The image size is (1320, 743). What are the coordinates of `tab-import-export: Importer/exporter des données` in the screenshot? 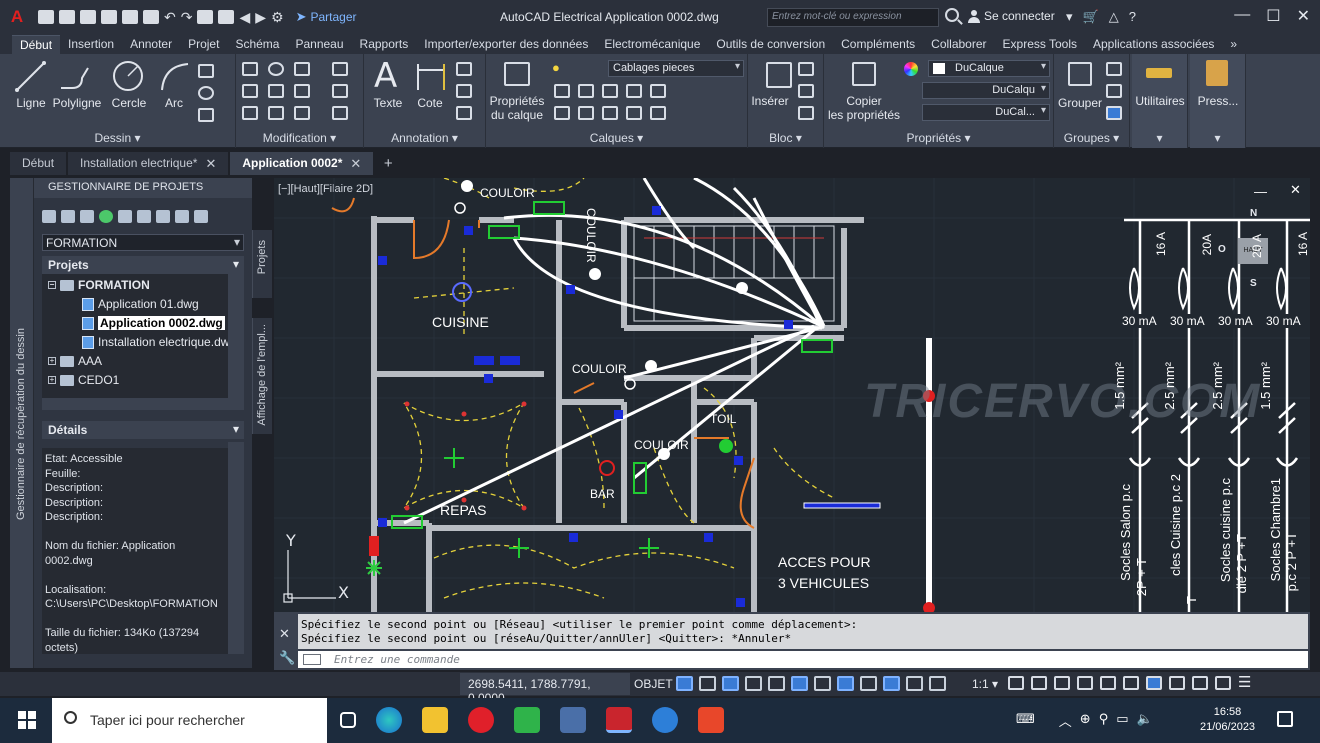 It's located at (506, 44).